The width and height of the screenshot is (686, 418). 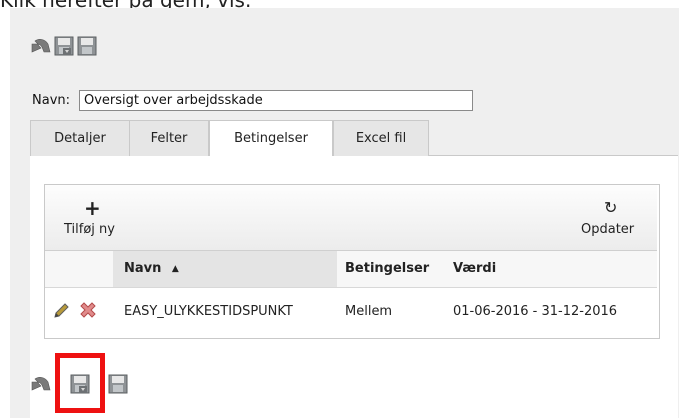 I want to click on sort-asc-icon: ▲, so click(x=175, y=269).